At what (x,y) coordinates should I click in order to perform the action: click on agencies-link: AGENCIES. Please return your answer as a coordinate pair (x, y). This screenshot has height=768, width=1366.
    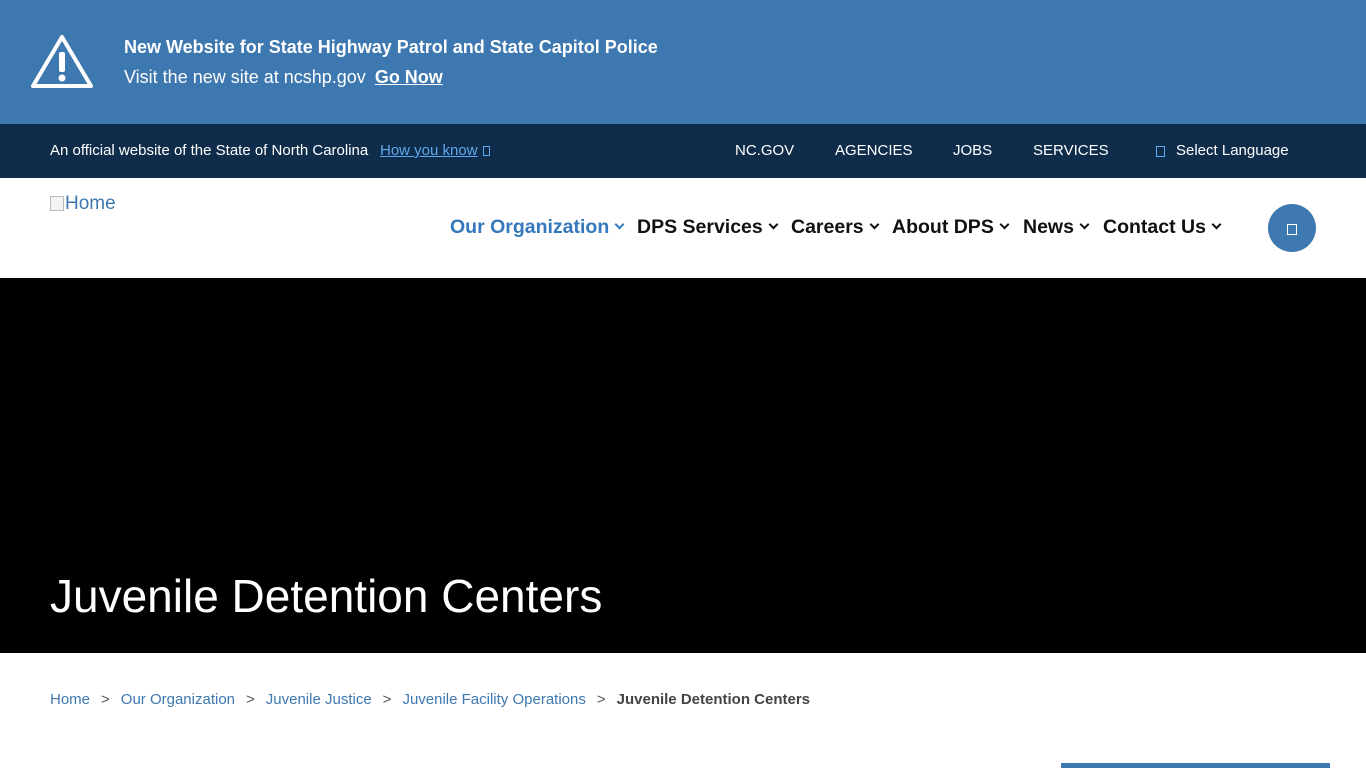
    Looking at the image, I should click on (874, 150).